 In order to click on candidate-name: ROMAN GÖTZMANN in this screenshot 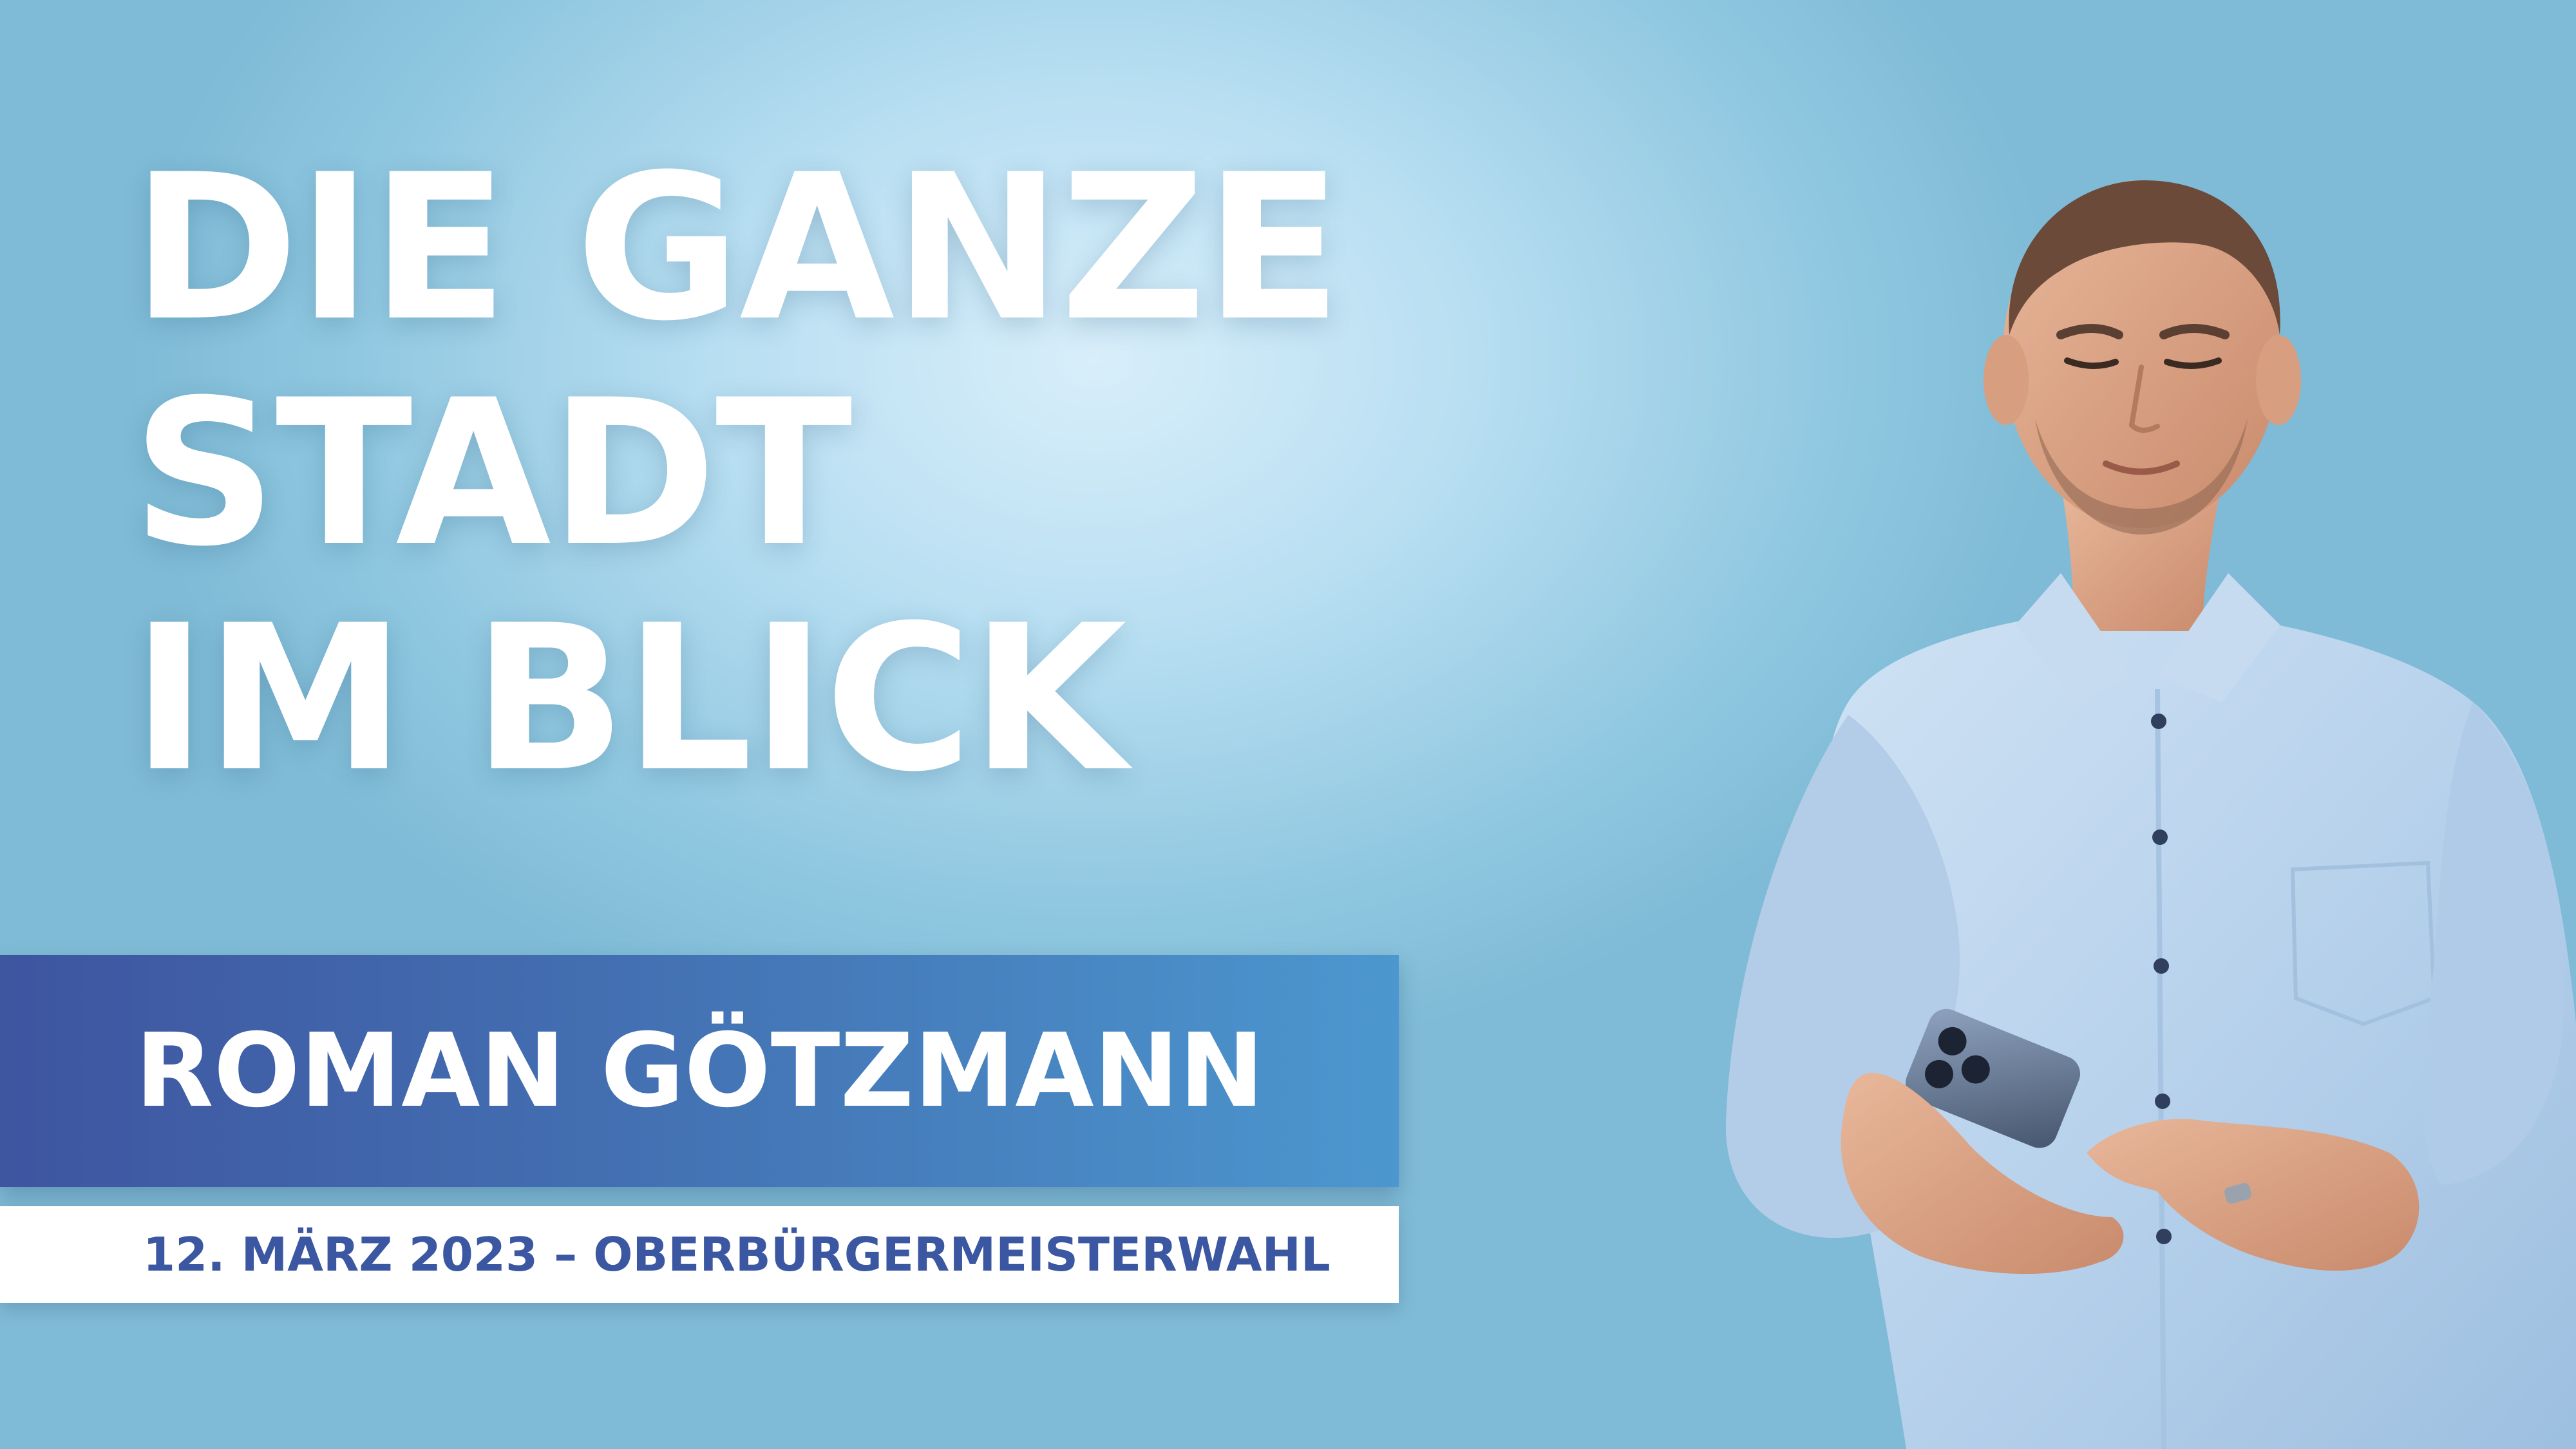, I will do `click(700, 1071)`.